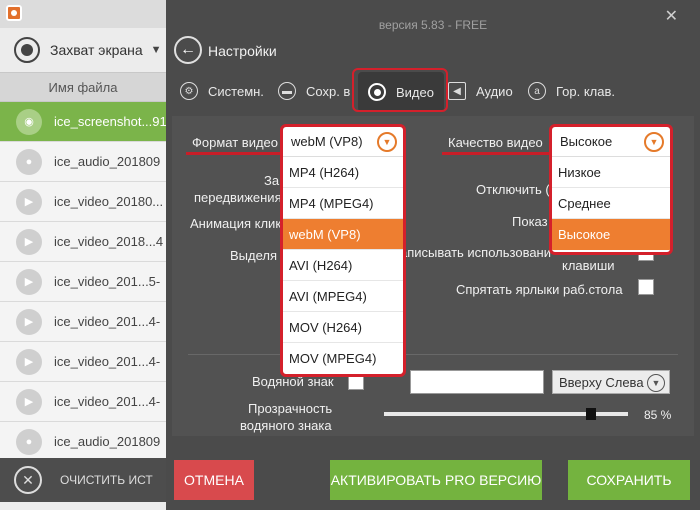 Image resolution: width=700 pixels, height=510 pixels. What do you see at coordinates (290, 408) in the screenshot?
I see `transparency-label: Прозрачность` at bounding box center [290, 408].